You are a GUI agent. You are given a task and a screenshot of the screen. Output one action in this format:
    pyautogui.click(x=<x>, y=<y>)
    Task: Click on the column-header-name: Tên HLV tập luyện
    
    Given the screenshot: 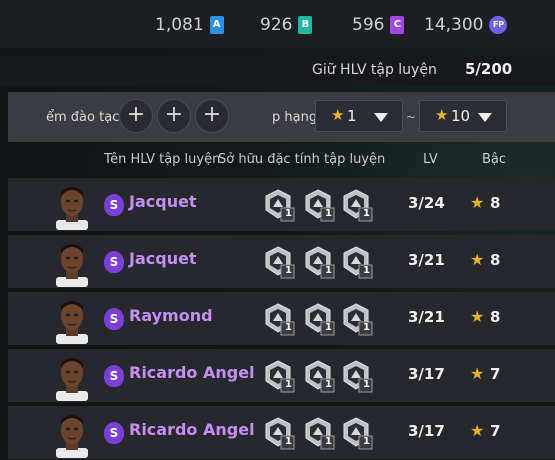 What is the action you would take?
    pyautogui.click(x=162, y=159)
    